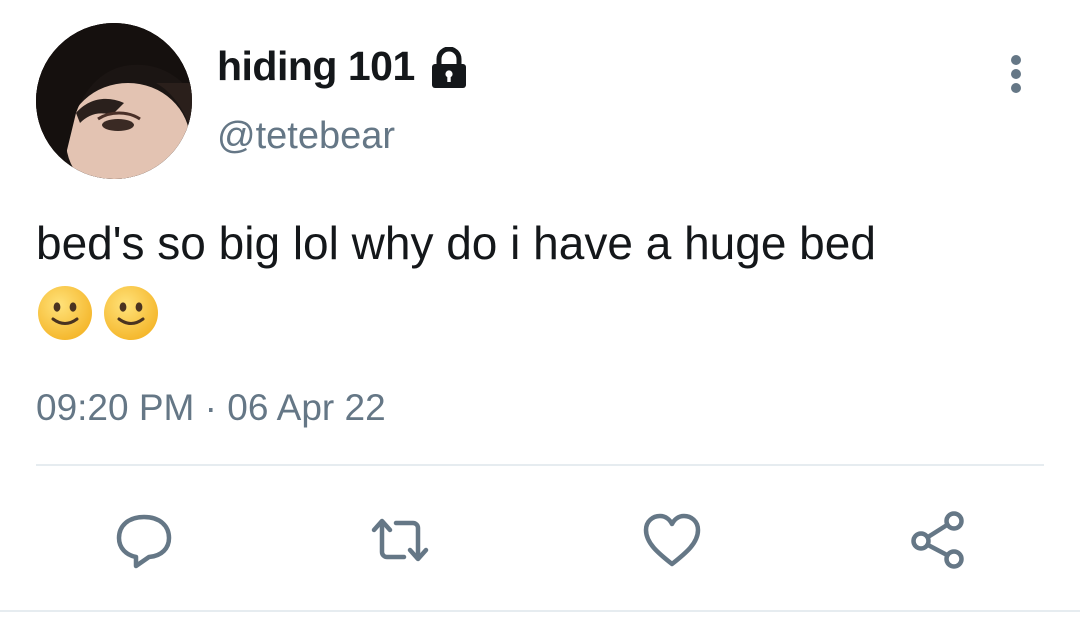 The height and width of the screenshot is (630, 1080). I want to click on retweet-icon, so click(400, 540).